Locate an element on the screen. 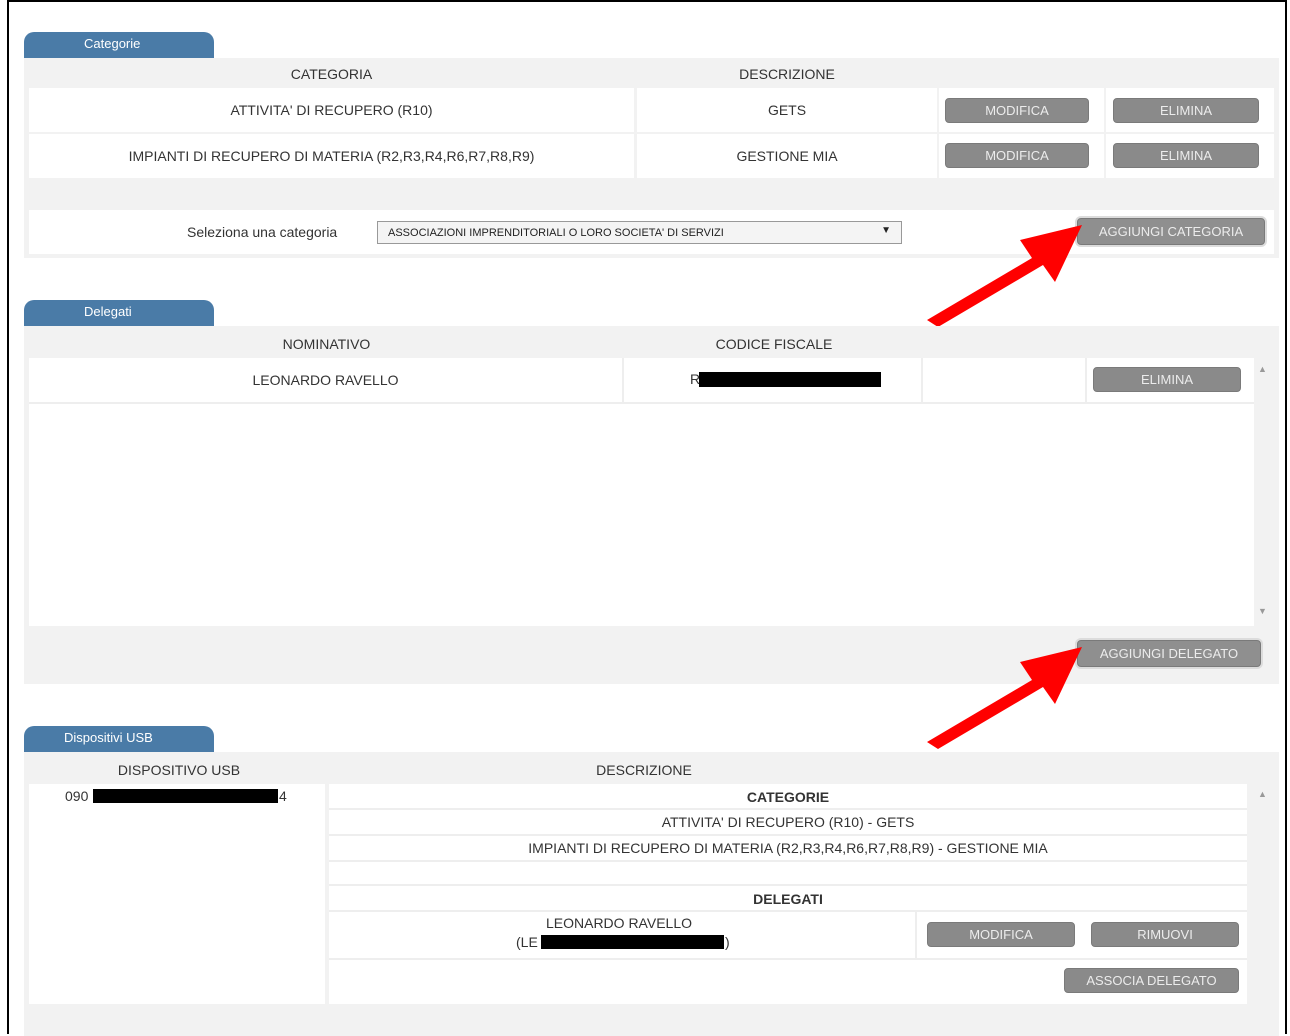  delegati-section-header: DELEGATI is located at coordinates (788, 899).